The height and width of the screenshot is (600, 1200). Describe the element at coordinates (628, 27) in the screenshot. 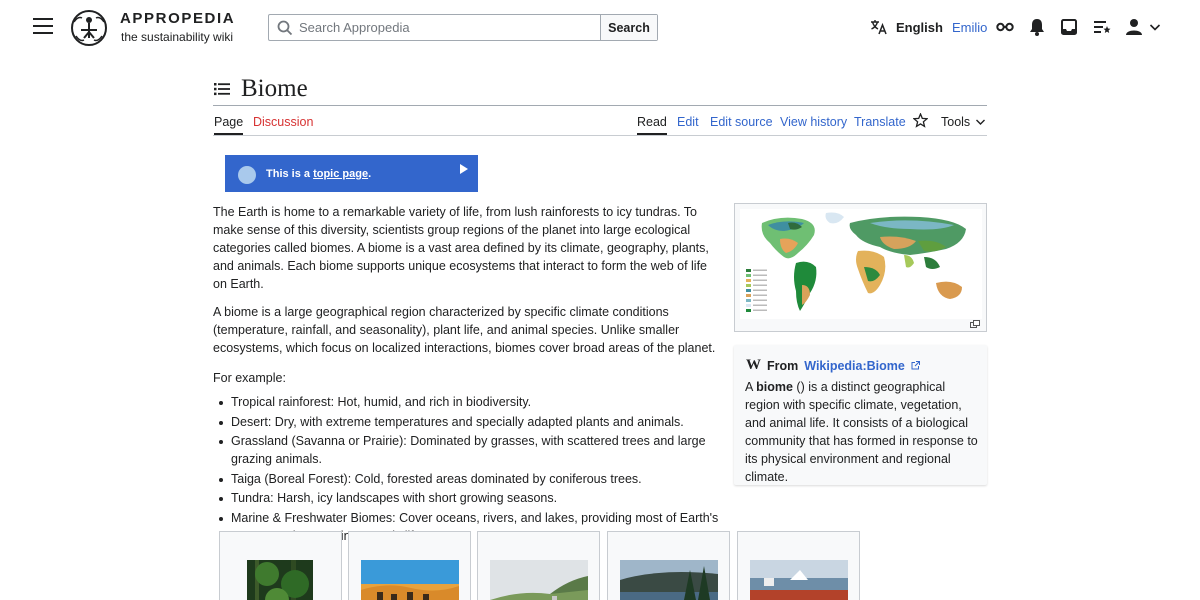

I see `search-button: Search` at that location.